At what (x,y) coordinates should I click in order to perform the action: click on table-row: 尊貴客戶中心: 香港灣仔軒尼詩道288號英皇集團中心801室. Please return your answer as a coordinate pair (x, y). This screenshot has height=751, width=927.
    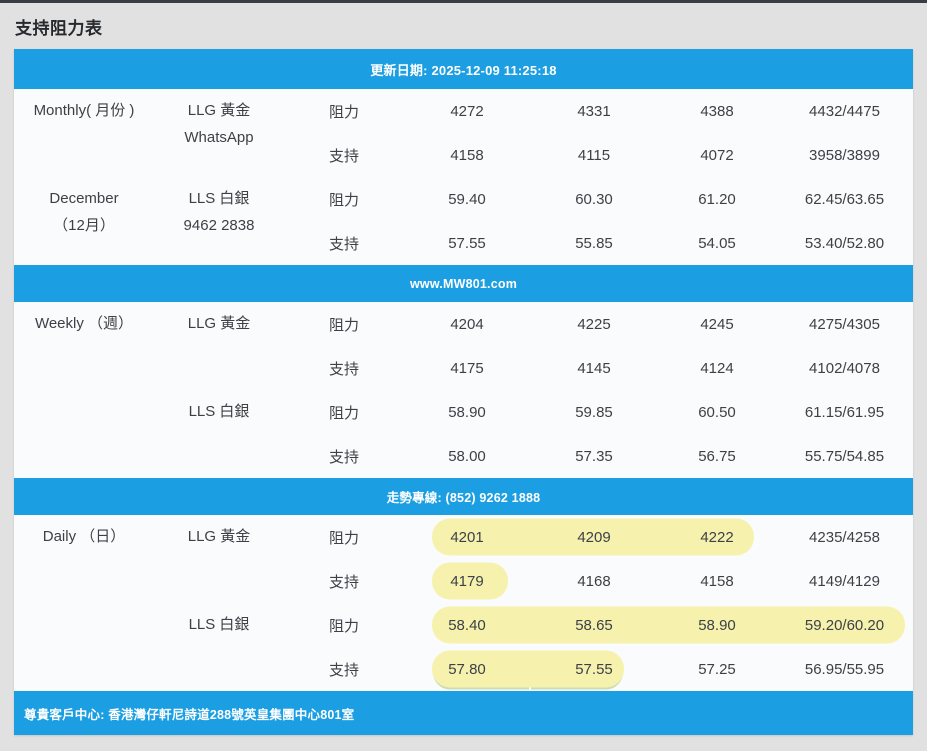
    Looking at the image, I should click on (463, 713).